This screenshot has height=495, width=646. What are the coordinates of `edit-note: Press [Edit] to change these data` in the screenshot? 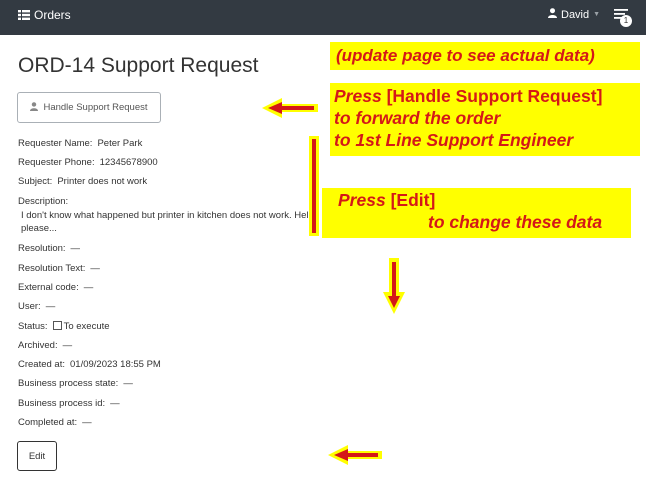 It's located at (476, 213).